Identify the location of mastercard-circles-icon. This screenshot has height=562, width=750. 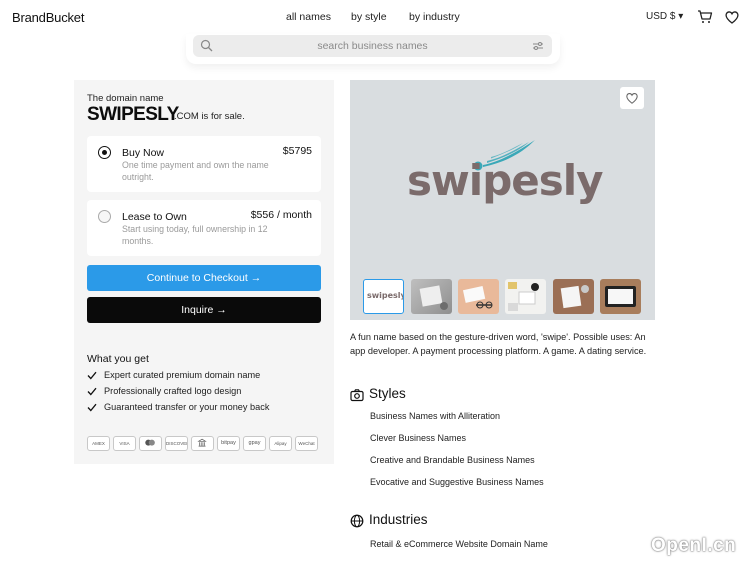
(150, 442).